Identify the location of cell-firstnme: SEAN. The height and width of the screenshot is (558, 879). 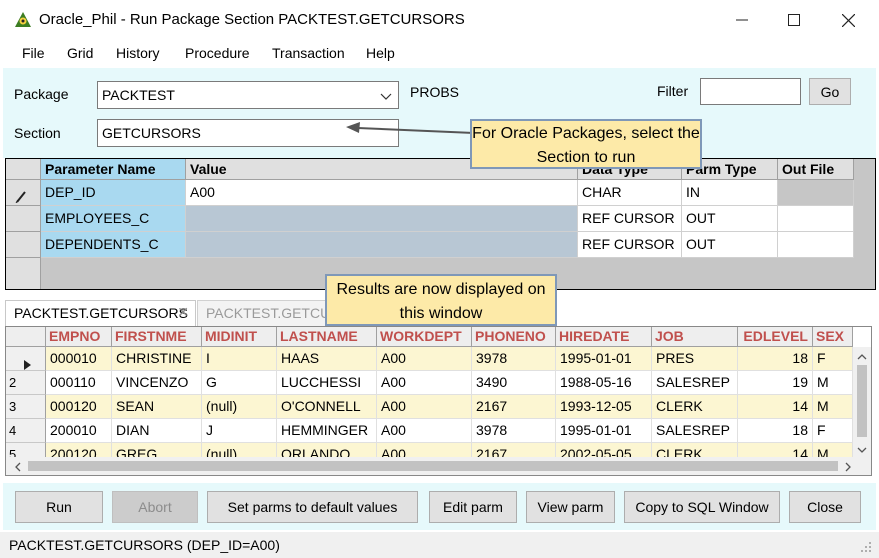
(157, 407).